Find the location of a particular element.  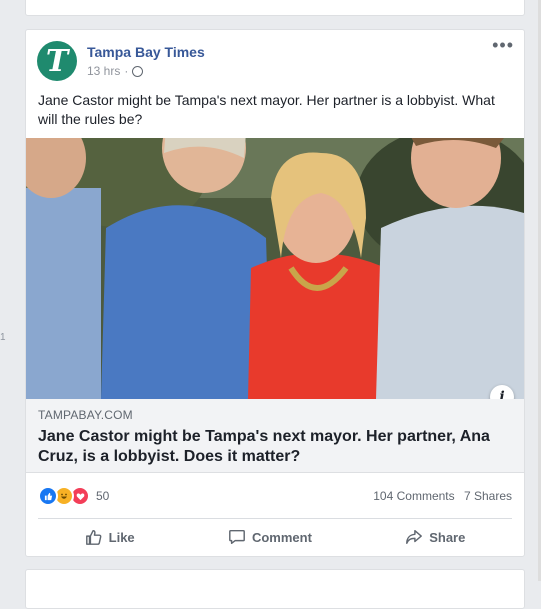

like-button: Like is located at coordinates (110, 537).